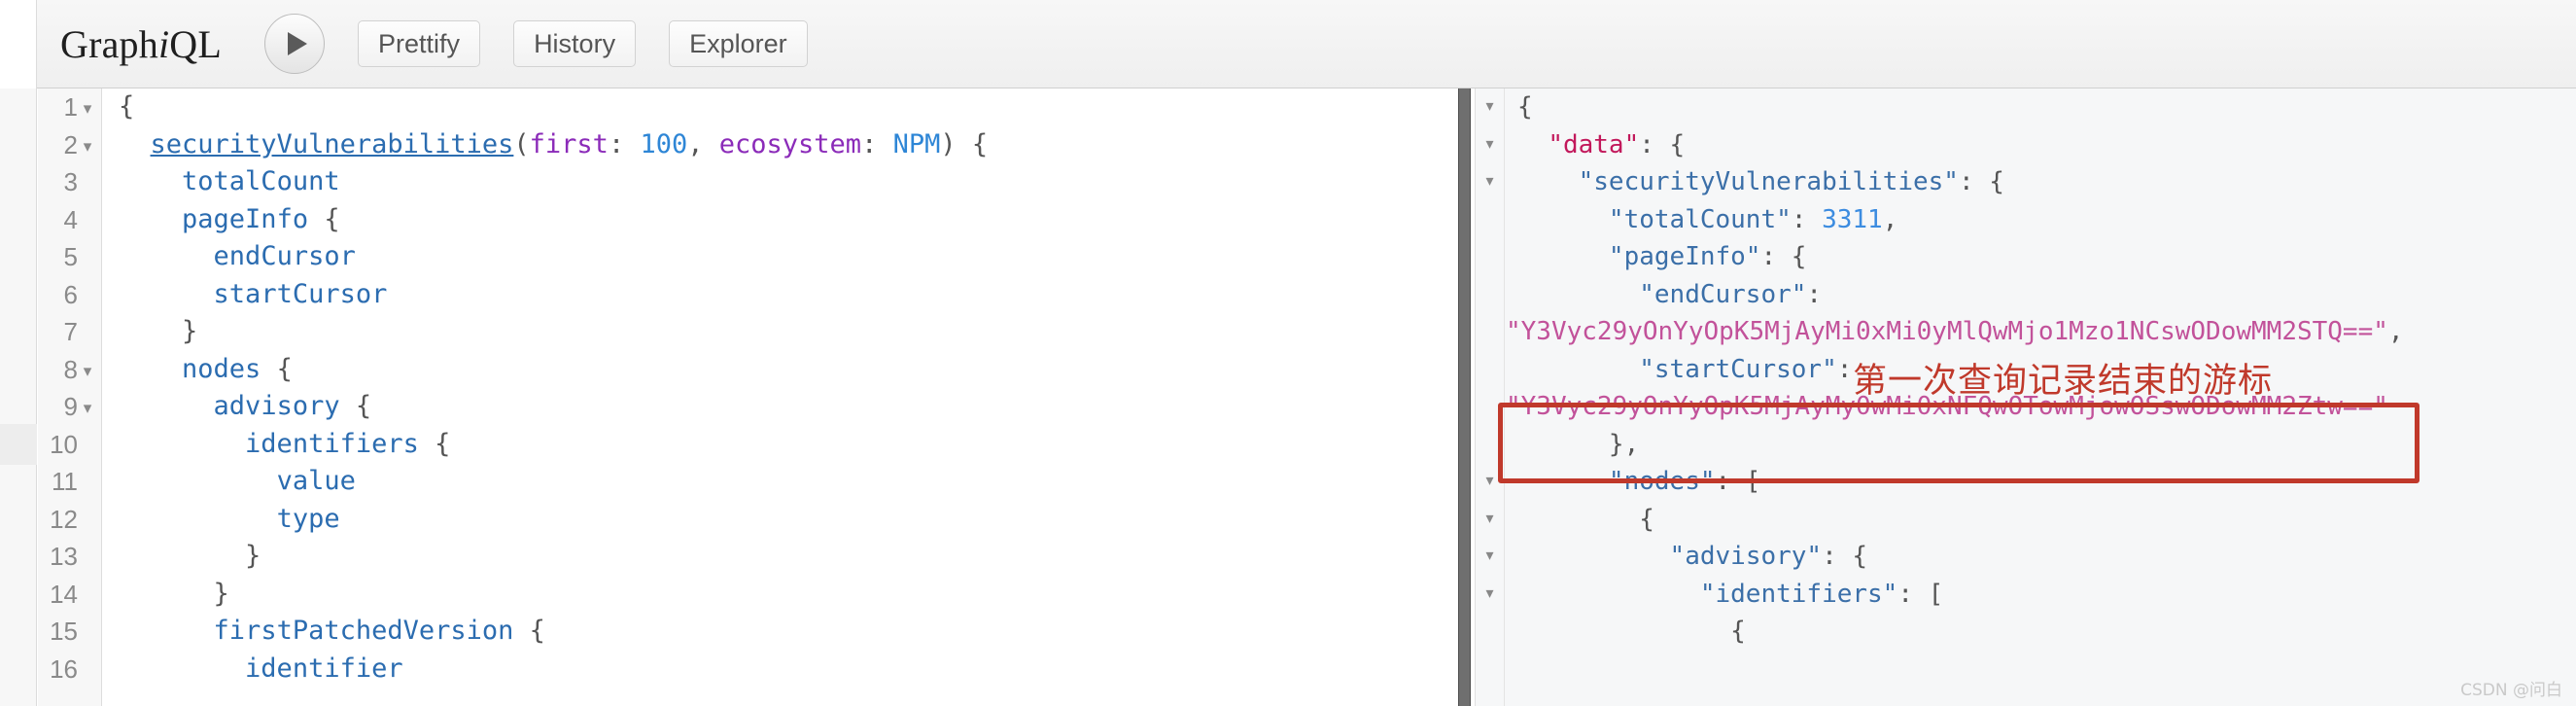 The height and width of the screenshot is (706, 2576). What do you see at coordinates (2041, 257) in the screenshot?
I see `result-code-line: "pageInfo": {` at bounding box center [2041, 257].